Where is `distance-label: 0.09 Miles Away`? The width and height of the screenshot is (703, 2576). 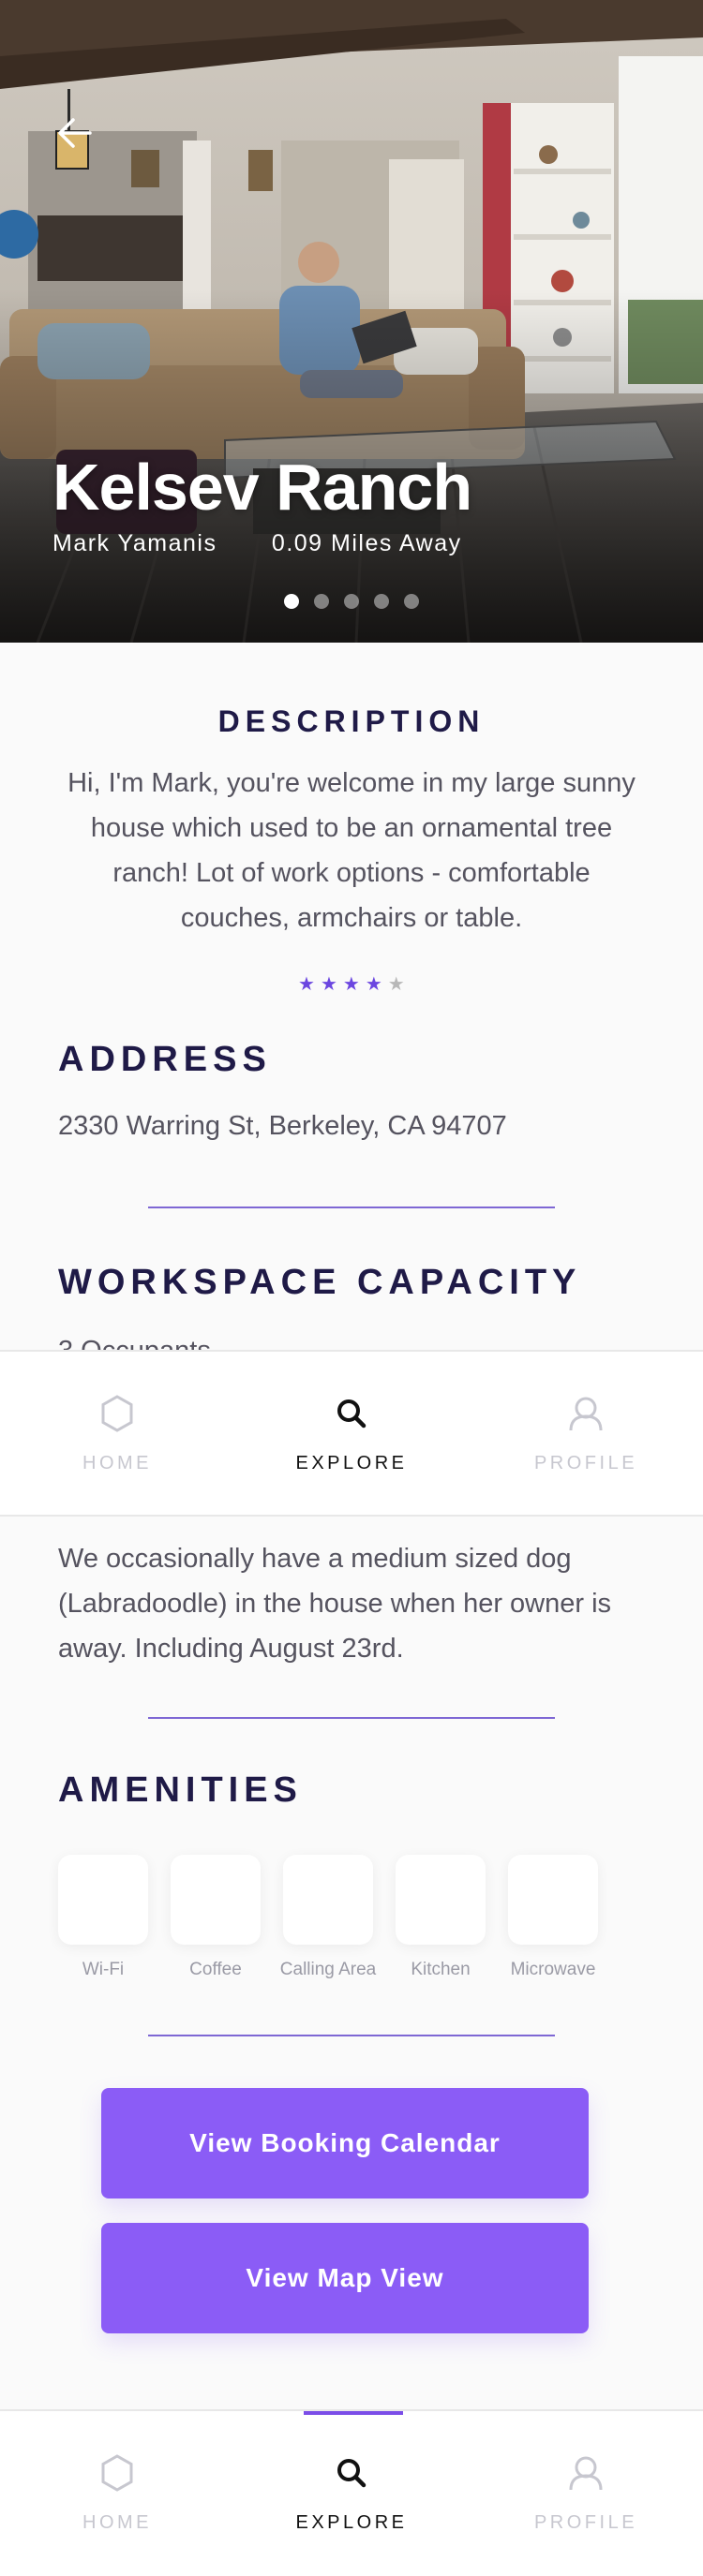
distance-label: 0.09 Miles Away is located at coordinates (366, 543).